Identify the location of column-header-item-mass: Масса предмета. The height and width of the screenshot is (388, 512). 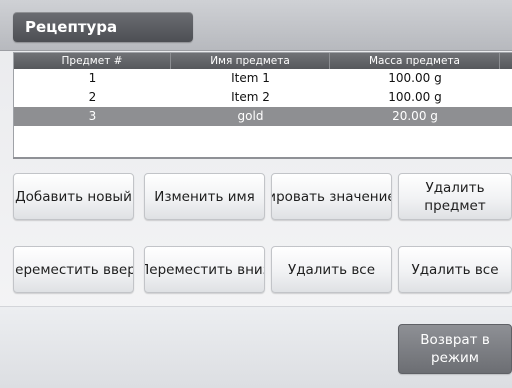
(415, 61).